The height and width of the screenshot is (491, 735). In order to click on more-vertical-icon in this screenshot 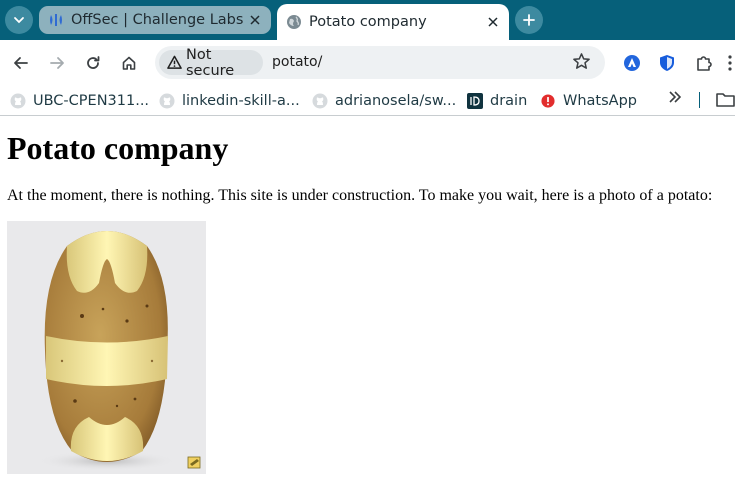, I will do `click(729, 63)`.